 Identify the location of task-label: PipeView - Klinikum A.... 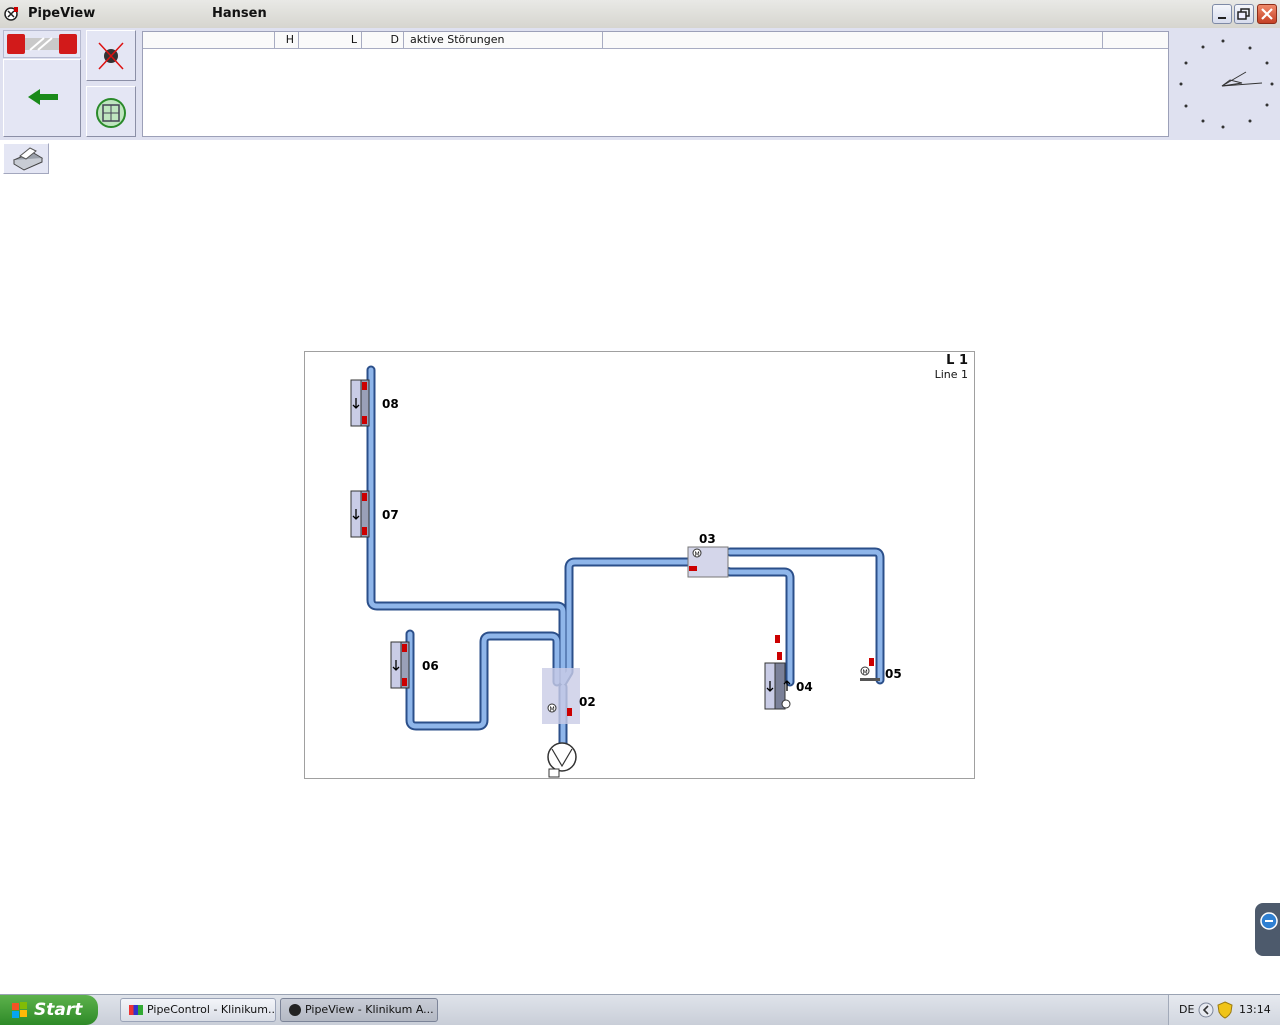
(369, 1009).